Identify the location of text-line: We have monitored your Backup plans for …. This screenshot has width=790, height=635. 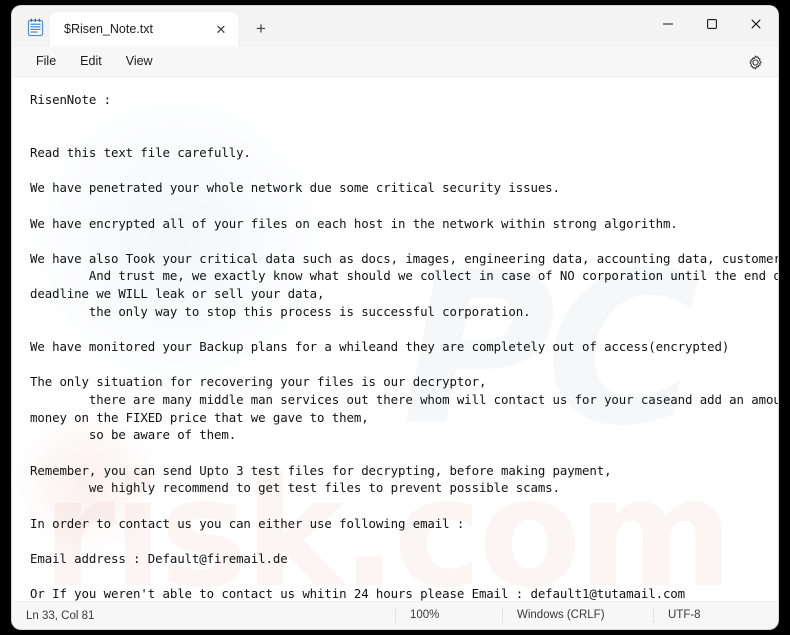
(380, 347).